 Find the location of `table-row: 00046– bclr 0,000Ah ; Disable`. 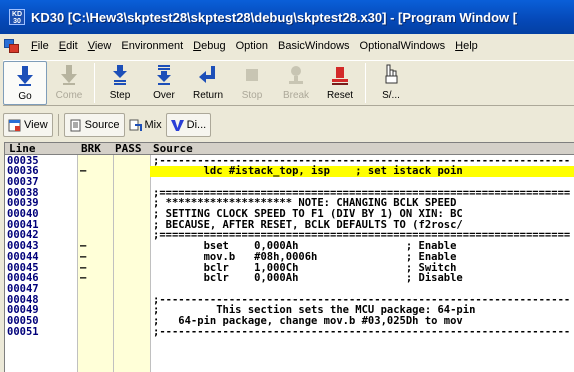

table-row: 00046– bclr 0,000Ah ; Disable is located at coordinates (289, 278).